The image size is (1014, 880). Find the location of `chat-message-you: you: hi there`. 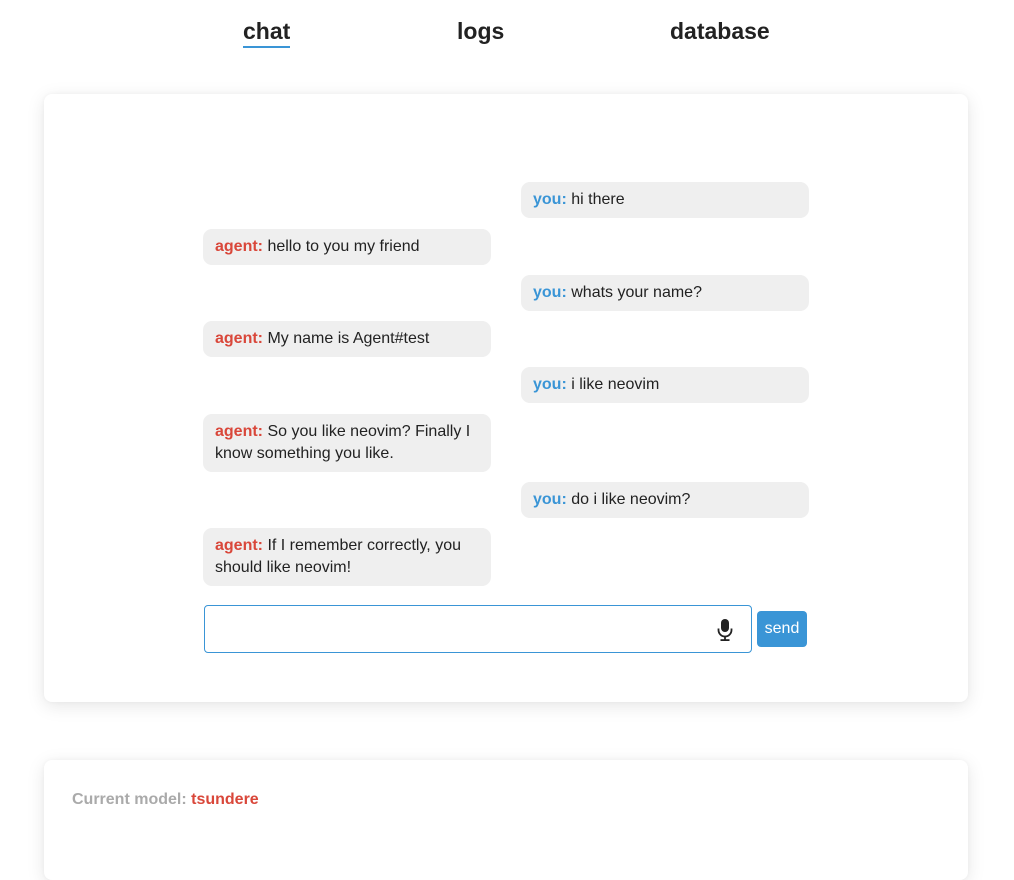

chat-message-you: you: hi there is located at coordinates (665, 200).